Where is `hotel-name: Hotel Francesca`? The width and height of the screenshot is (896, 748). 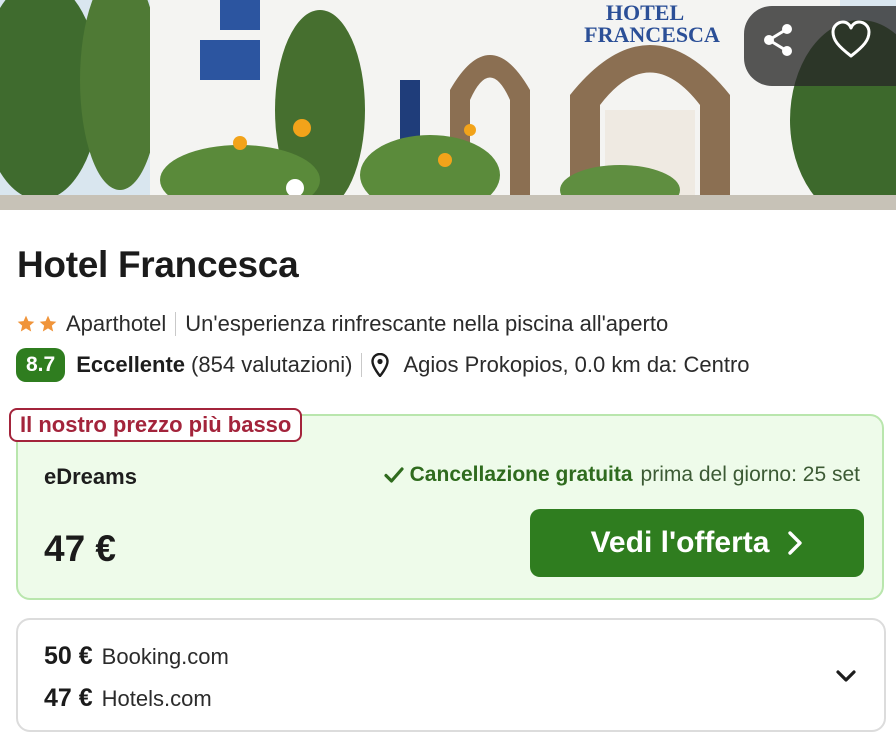 hotel-name: Hotel Francesca is located at coordinates (158, 264).